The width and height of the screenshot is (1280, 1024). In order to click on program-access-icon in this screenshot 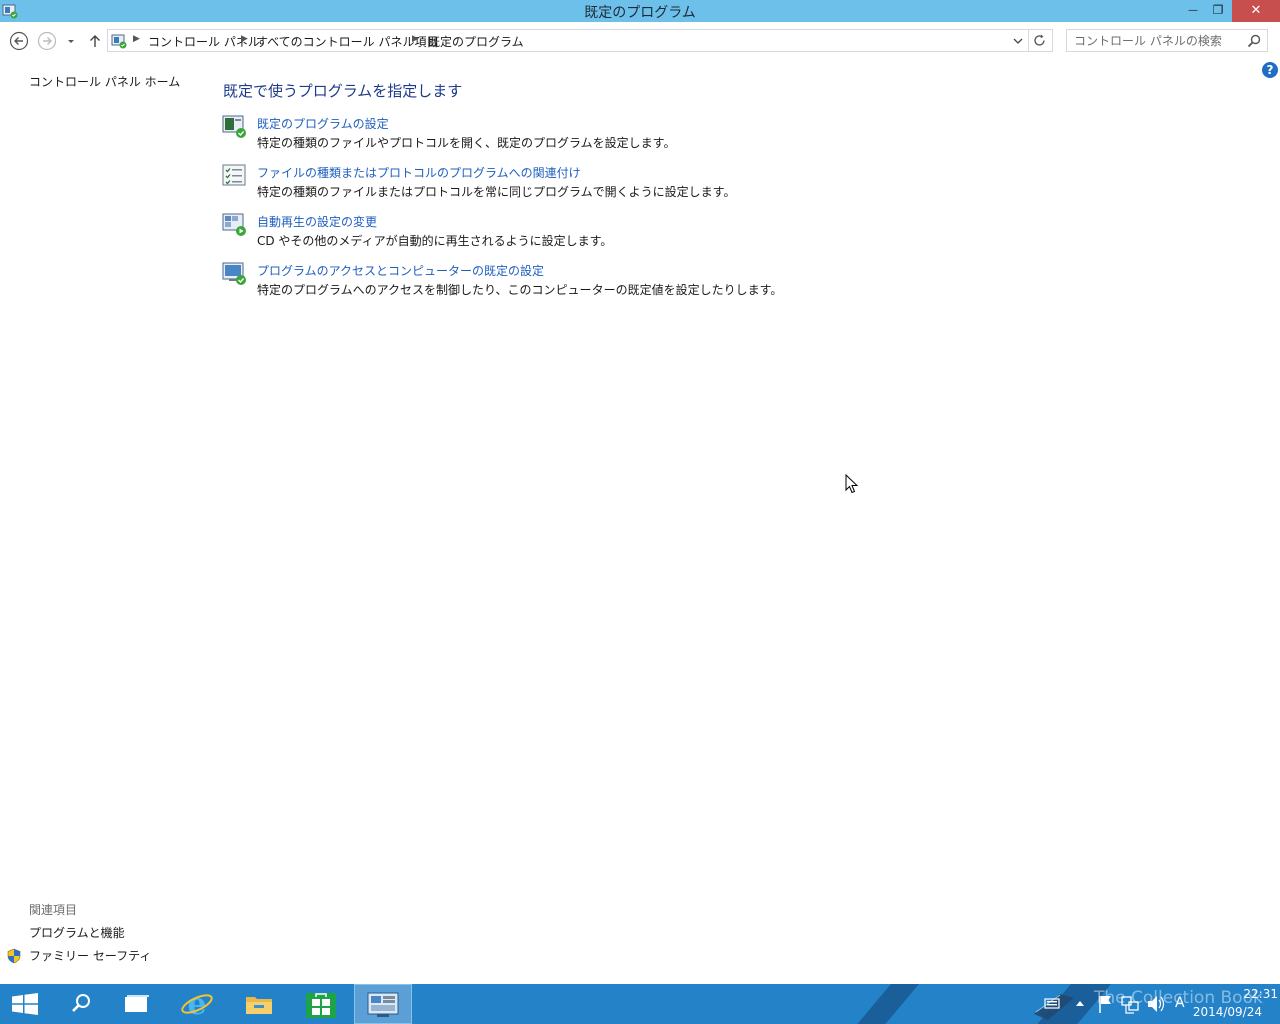, I will do `click(234, 273)`.